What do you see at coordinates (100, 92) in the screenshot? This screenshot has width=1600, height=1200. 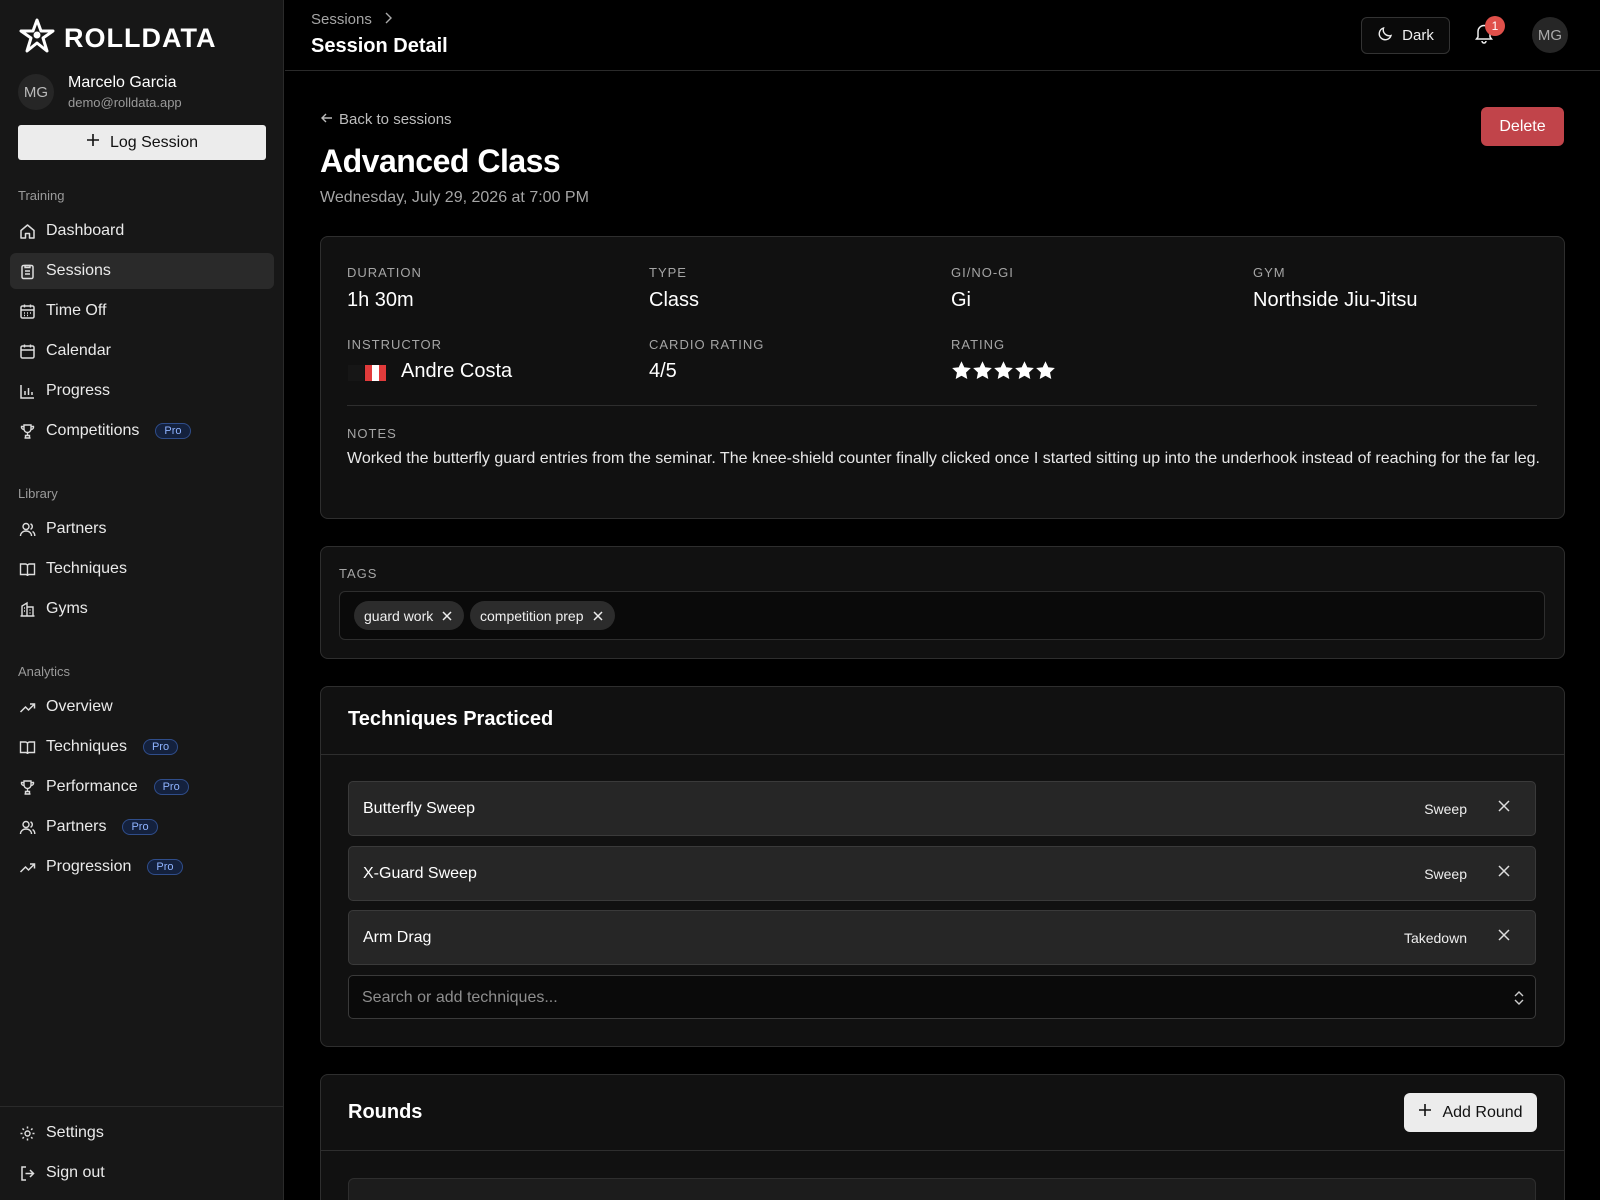 I see `user-profile: MG Marcelo Garcia demo@rolldata.app` at bounding box center [100, 92].